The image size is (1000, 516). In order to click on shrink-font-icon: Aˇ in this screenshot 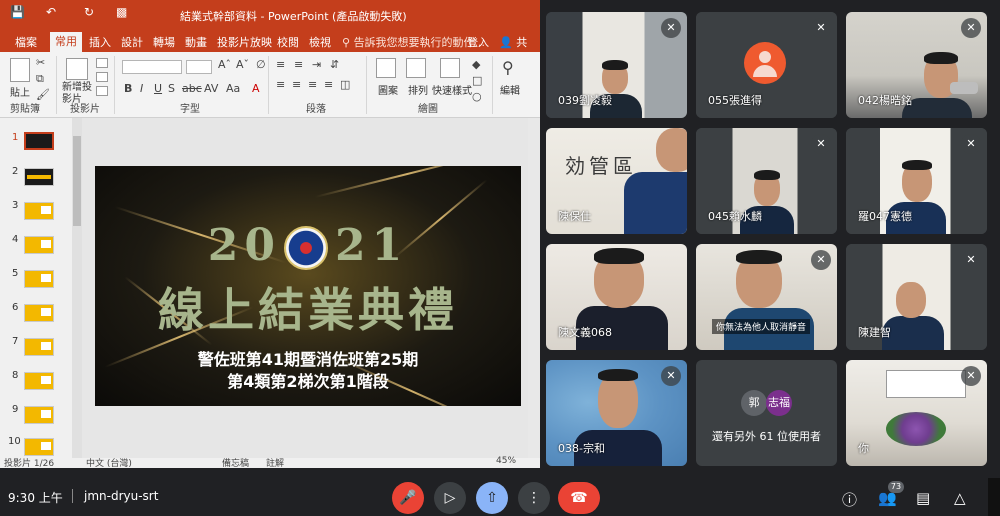, I will do `click(242, 64)`.